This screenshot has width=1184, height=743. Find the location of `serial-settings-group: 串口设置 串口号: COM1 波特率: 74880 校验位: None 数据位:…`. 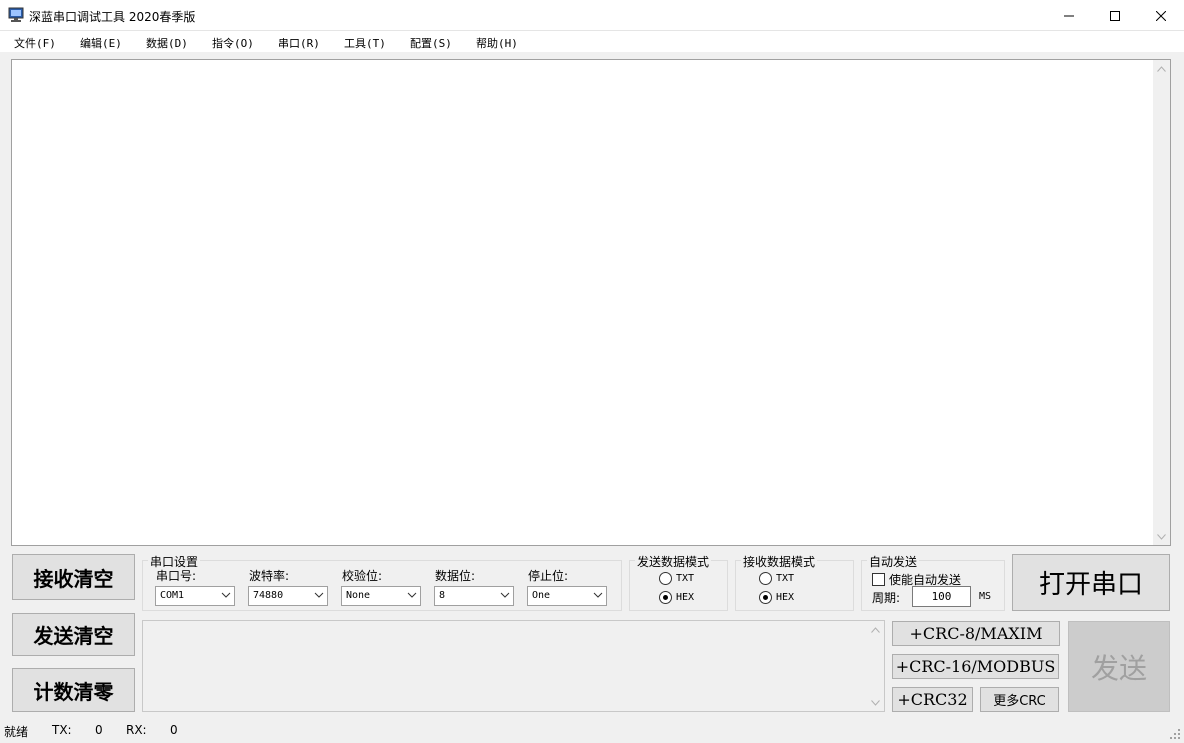

serial-settings-group: 串口设置 串口号: COM1 波特率: 74880 校验位: None 数据位:… is located at coordinates (382, 582).